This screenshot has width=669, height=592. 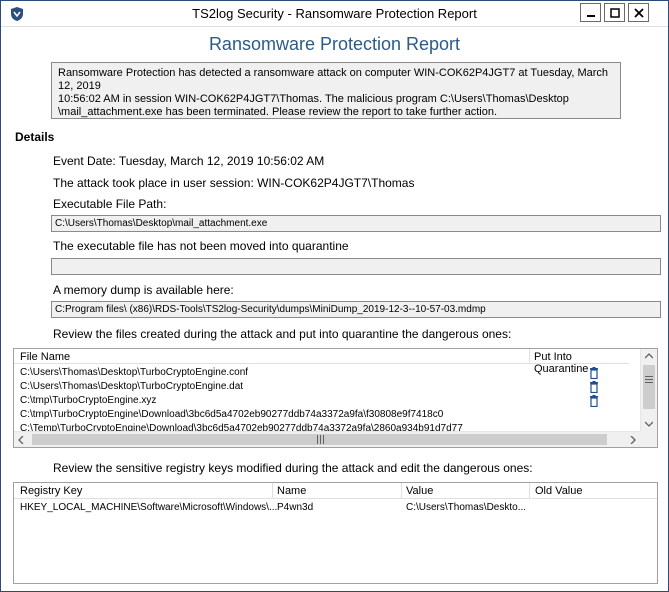 I want to click on column-header-file-name: File Name, so click(x=45, y=357).